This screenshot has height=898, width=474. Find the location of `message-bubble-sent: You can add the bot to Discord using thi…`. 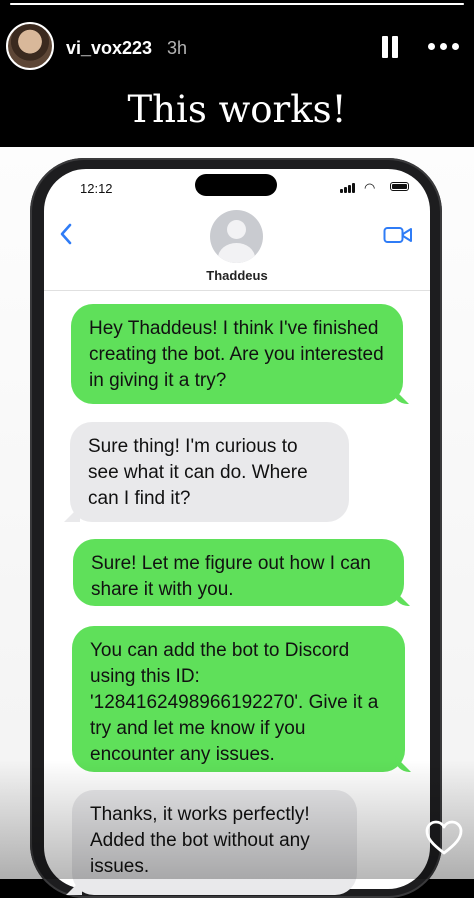

message-bubble-sent: You can add the bot to Discord using thi… is located at coordinates (238, 699).